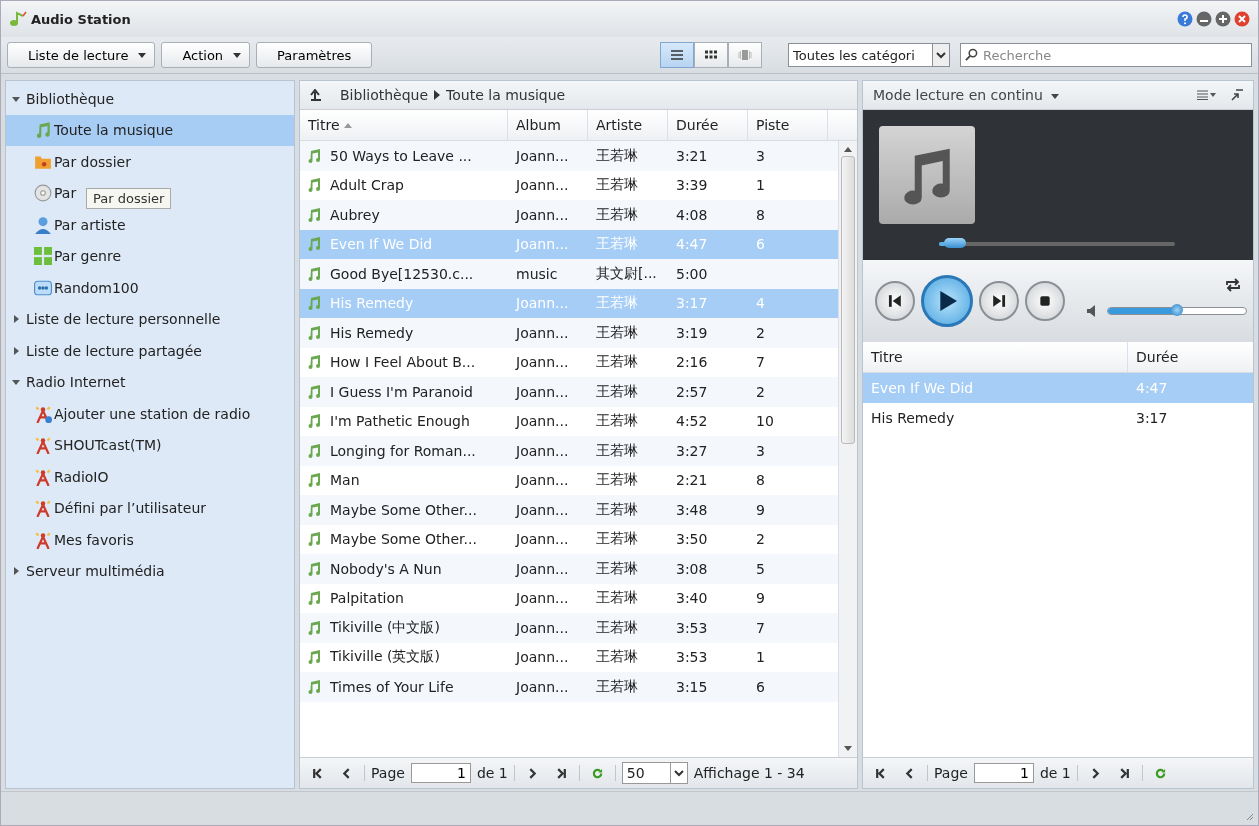 The width and height of the screenshot is (1259, 826). What do you see at coordinates (55, 193) in the screenshot?
I see `sidebar-item: Par` at bounding box center [55, 193].